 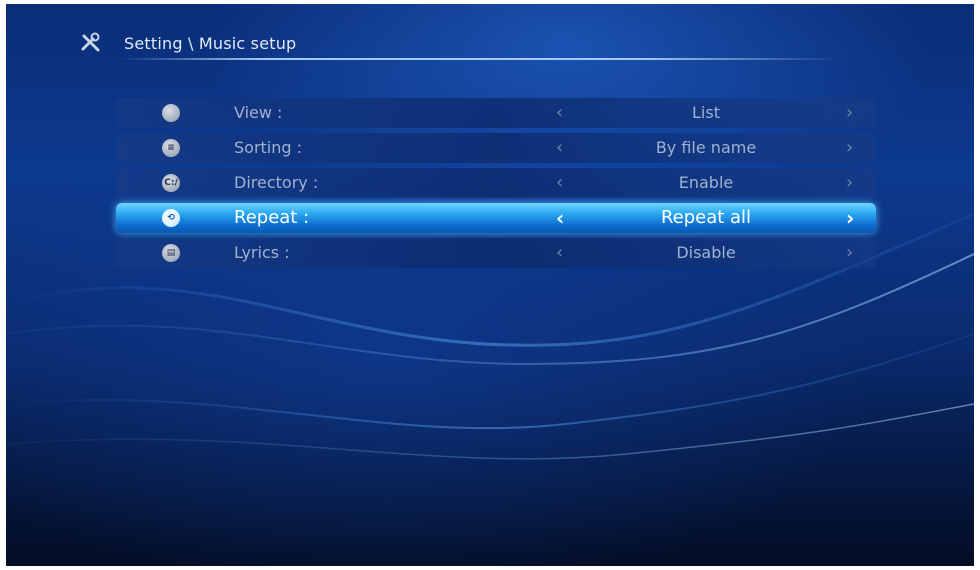 I want to click on lyrics-icon: ▤, so click(x=171, y=253).